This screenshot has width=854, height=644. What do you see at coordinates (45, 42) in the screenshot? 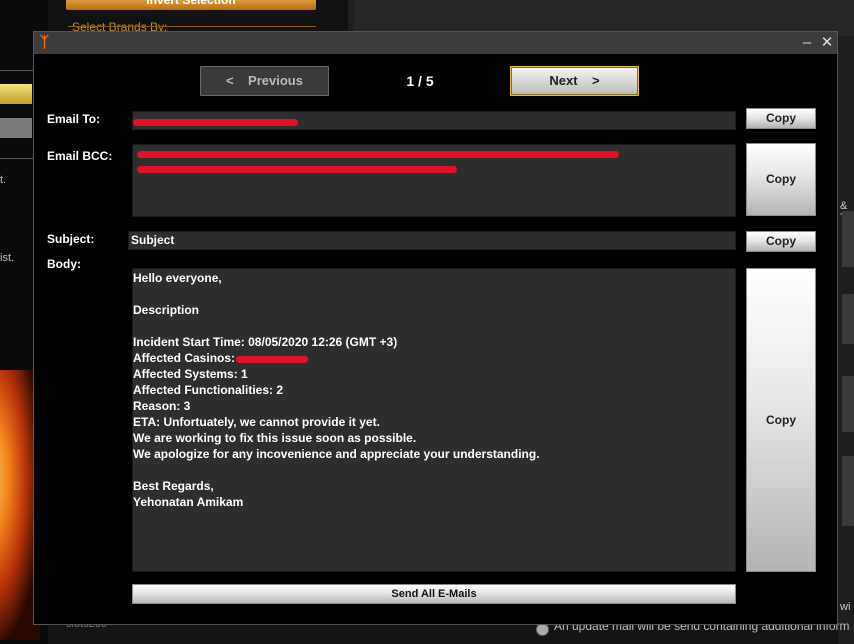
I see `flame-logo-icon: ᛉ` at bounding box center [45, 42].